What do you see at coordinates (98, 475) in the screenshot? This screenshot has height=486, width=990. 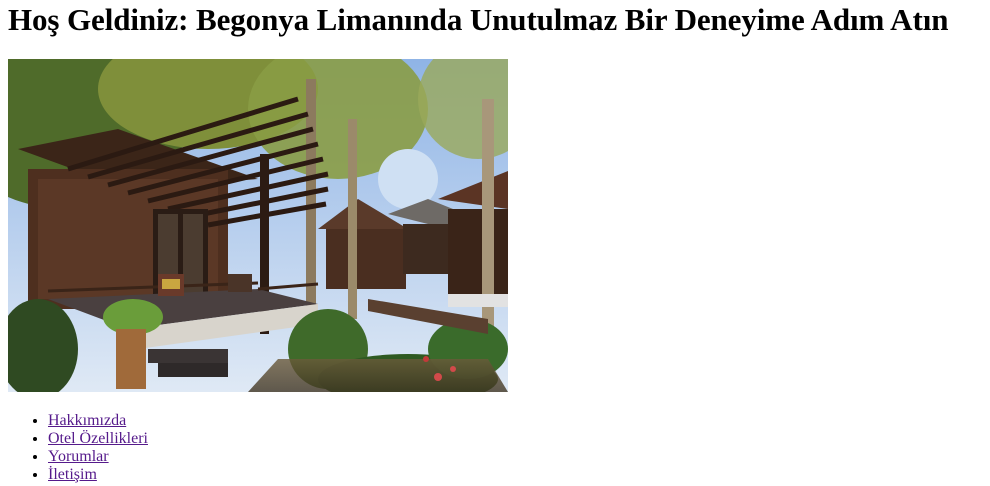 I see `nav-item-iletisim: İletişim` at bounding box center [98, 475].